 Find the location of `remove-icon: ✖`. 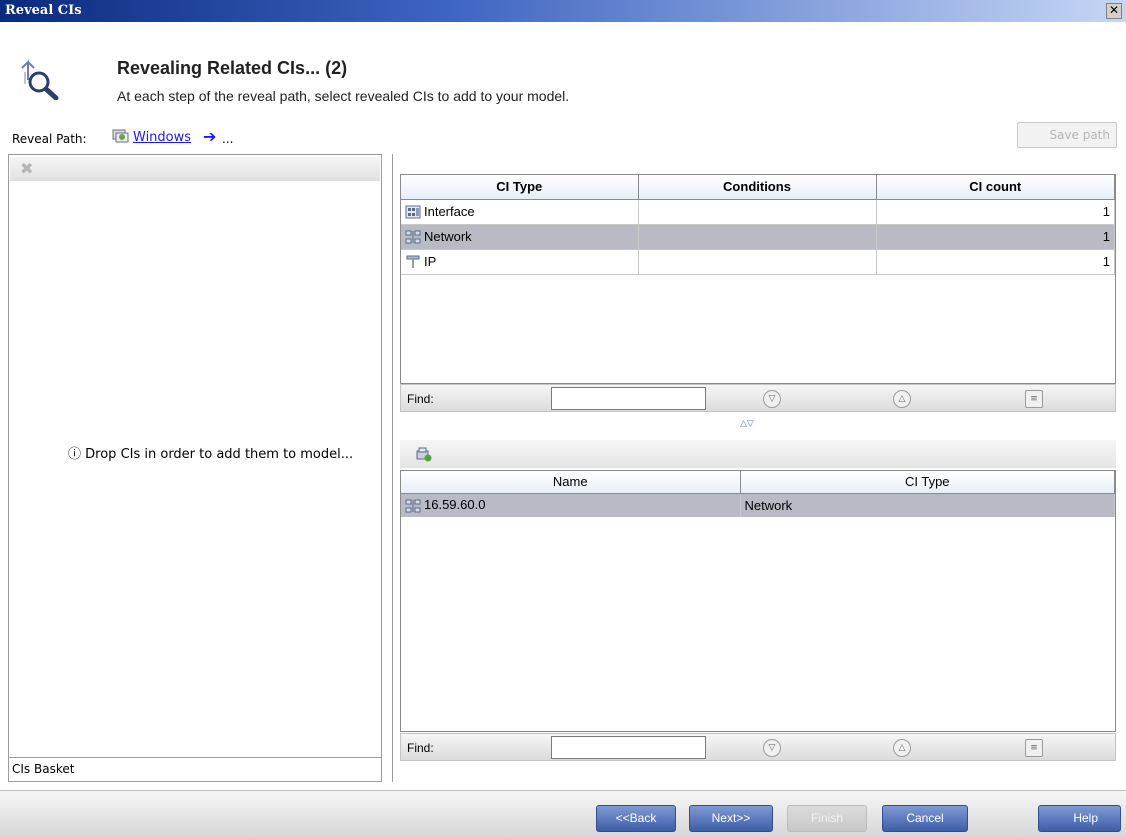

remove-icon: ✖ is located at coordinates (26, 168).